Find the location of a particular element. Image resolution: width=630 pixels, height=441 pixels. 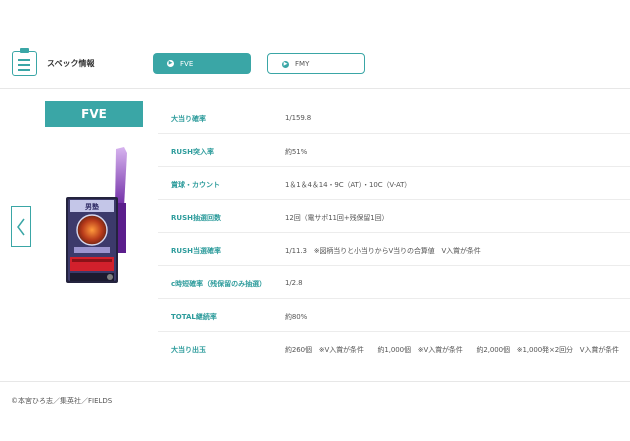

chevron-left-icon is located at coordinates (21, 227).